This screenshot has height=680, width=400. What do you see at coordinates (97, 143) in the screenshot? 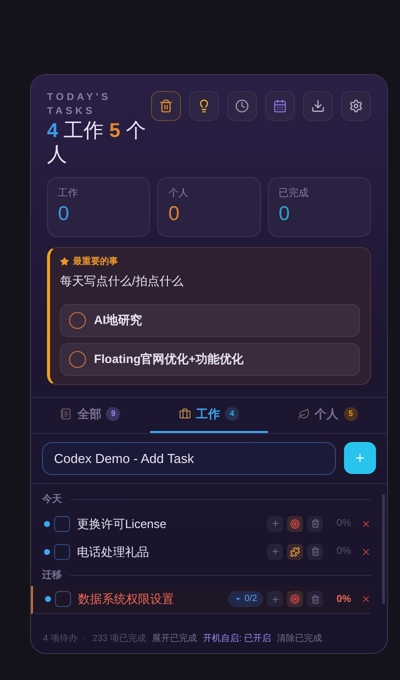
I see `task-summary: 4 工作 5 个人` at bounding box center [97, 143].